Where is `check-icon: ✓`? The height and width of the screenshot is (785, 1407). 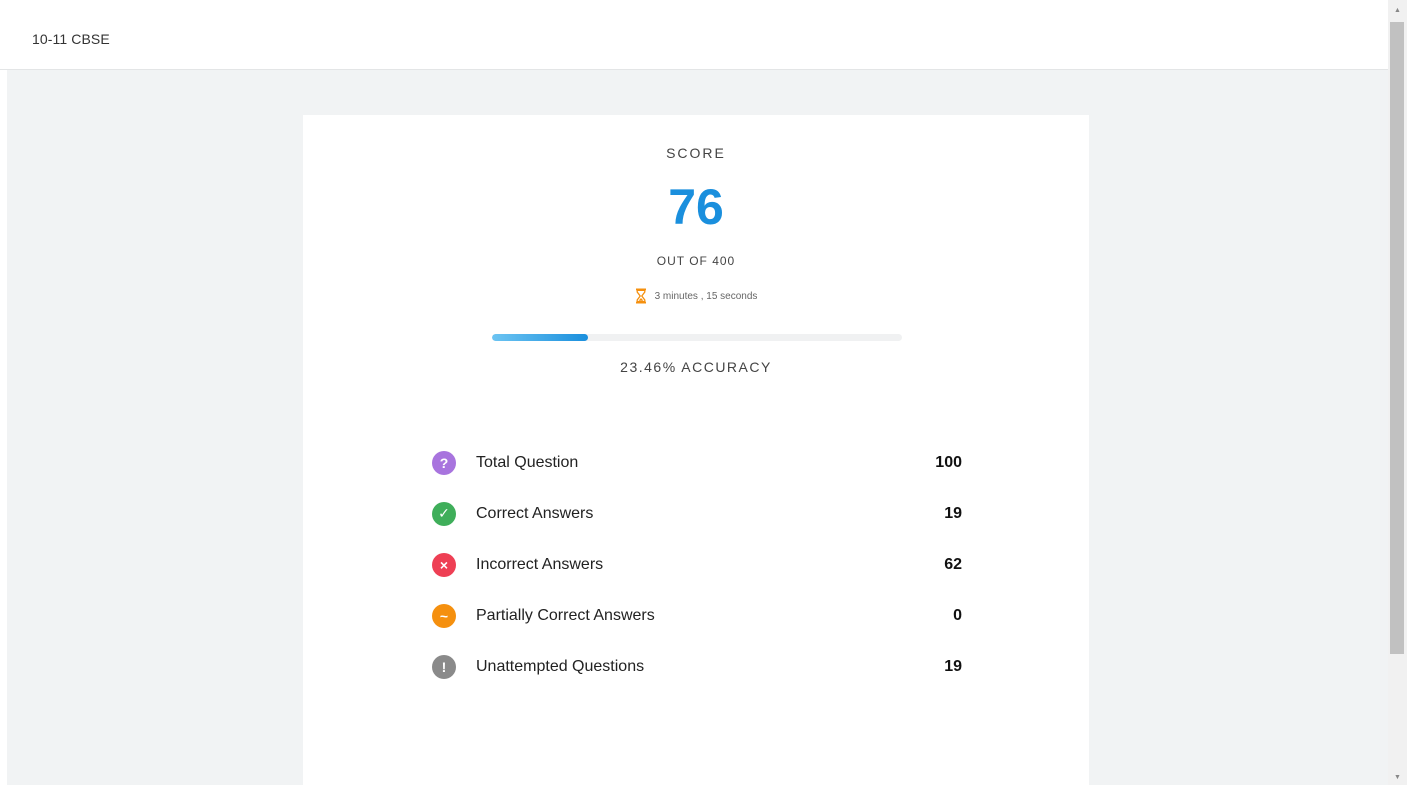 check-icon: ✓ is located at coordinates (444, 513).